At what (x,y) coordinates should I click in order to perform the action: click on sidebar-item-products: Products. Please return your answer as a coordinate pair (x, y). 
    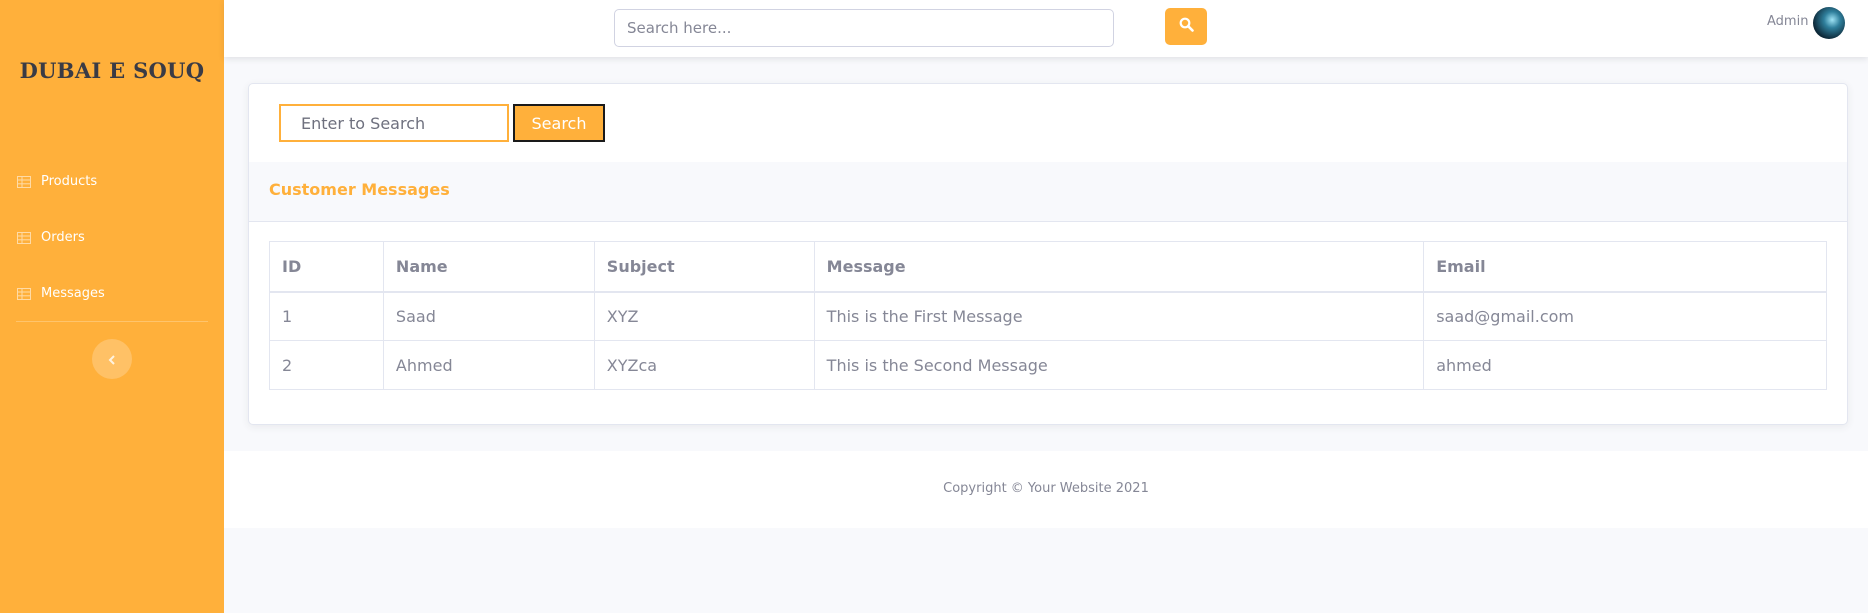
    Looking at the image, I should click on (57, 181).